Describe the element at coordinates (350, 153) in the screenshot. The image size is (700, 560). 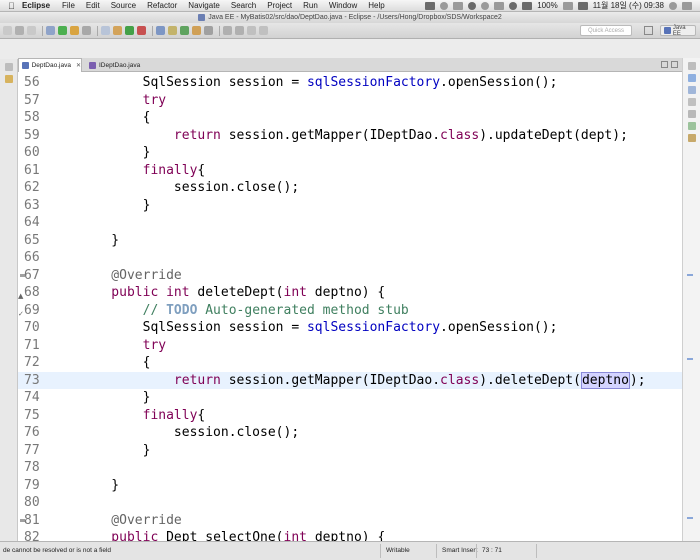
I see `code-line: 60 }` at that location.